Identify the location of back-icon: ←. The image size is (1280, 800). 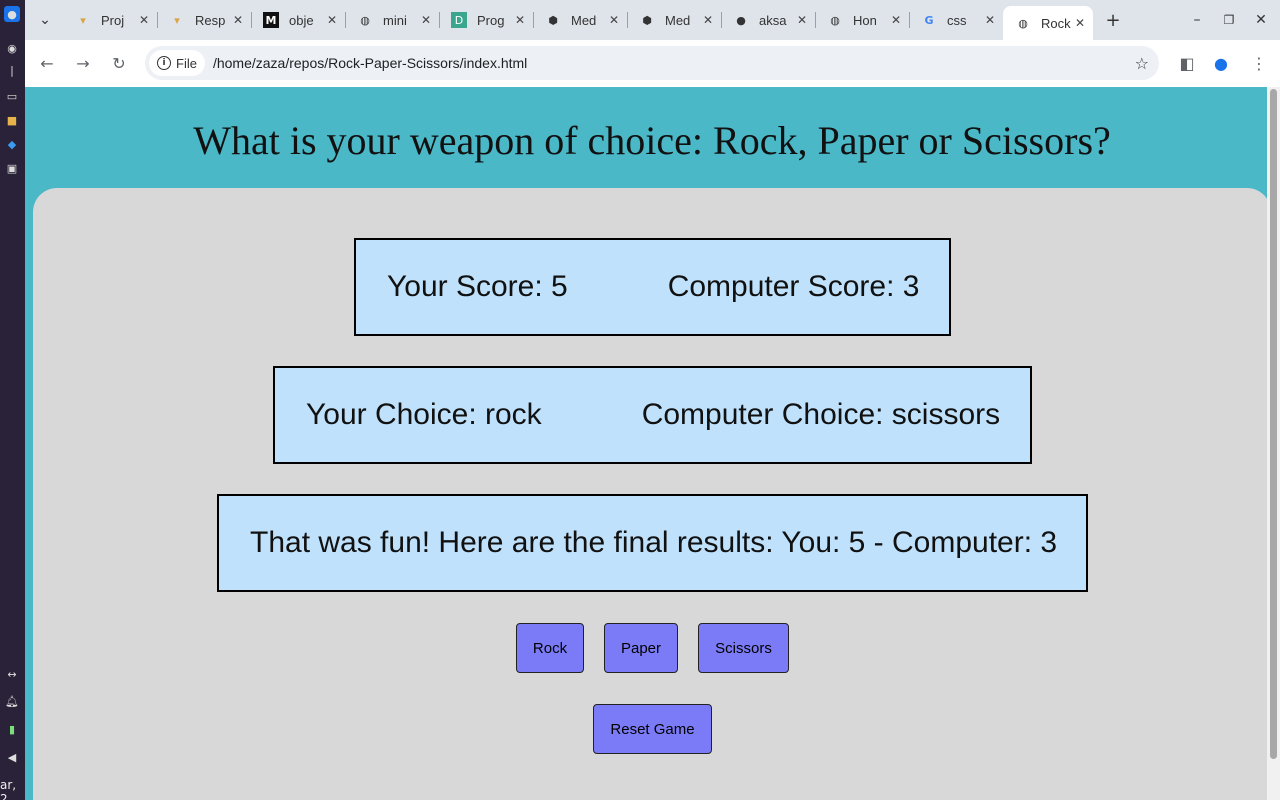
(47, 63).